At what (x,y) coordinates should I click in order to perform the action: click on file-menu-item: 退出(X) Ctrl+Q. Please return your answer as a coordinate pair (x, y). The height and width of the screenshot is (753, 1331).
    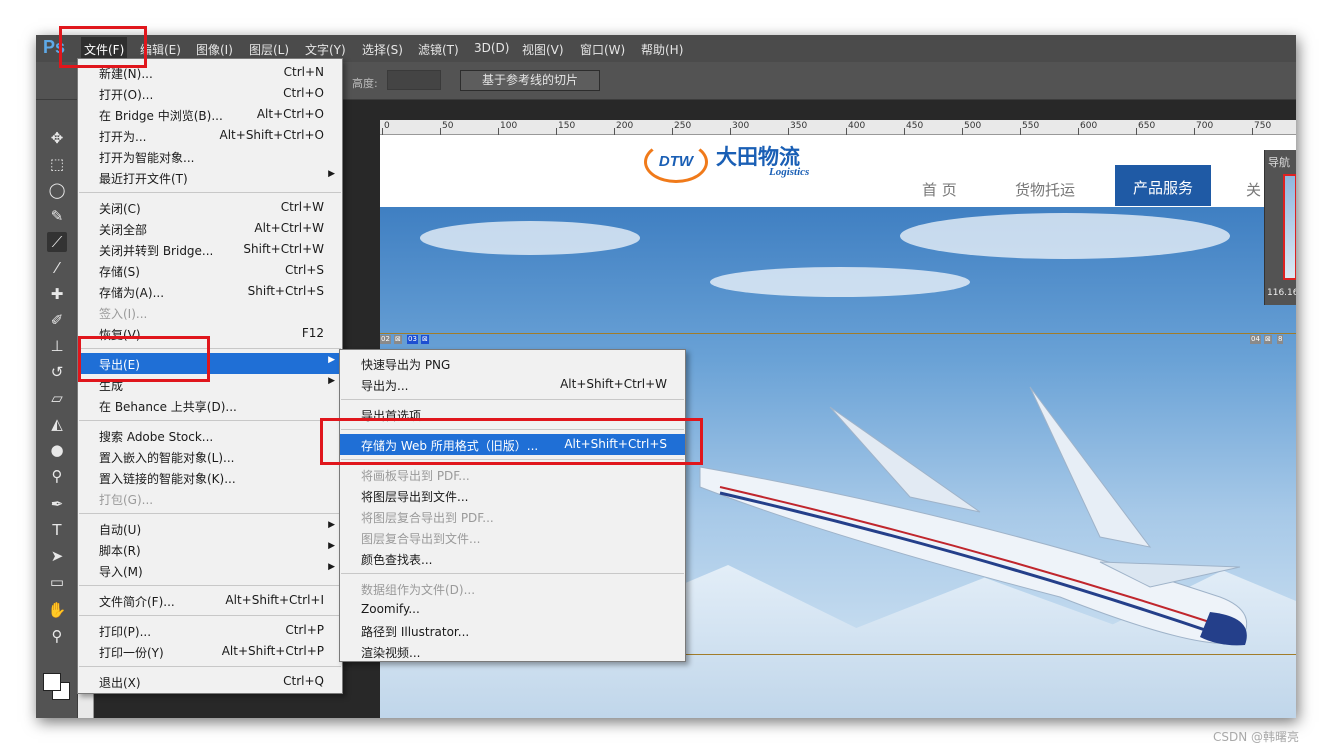
    Looking at the image, I should click on (210, 681).